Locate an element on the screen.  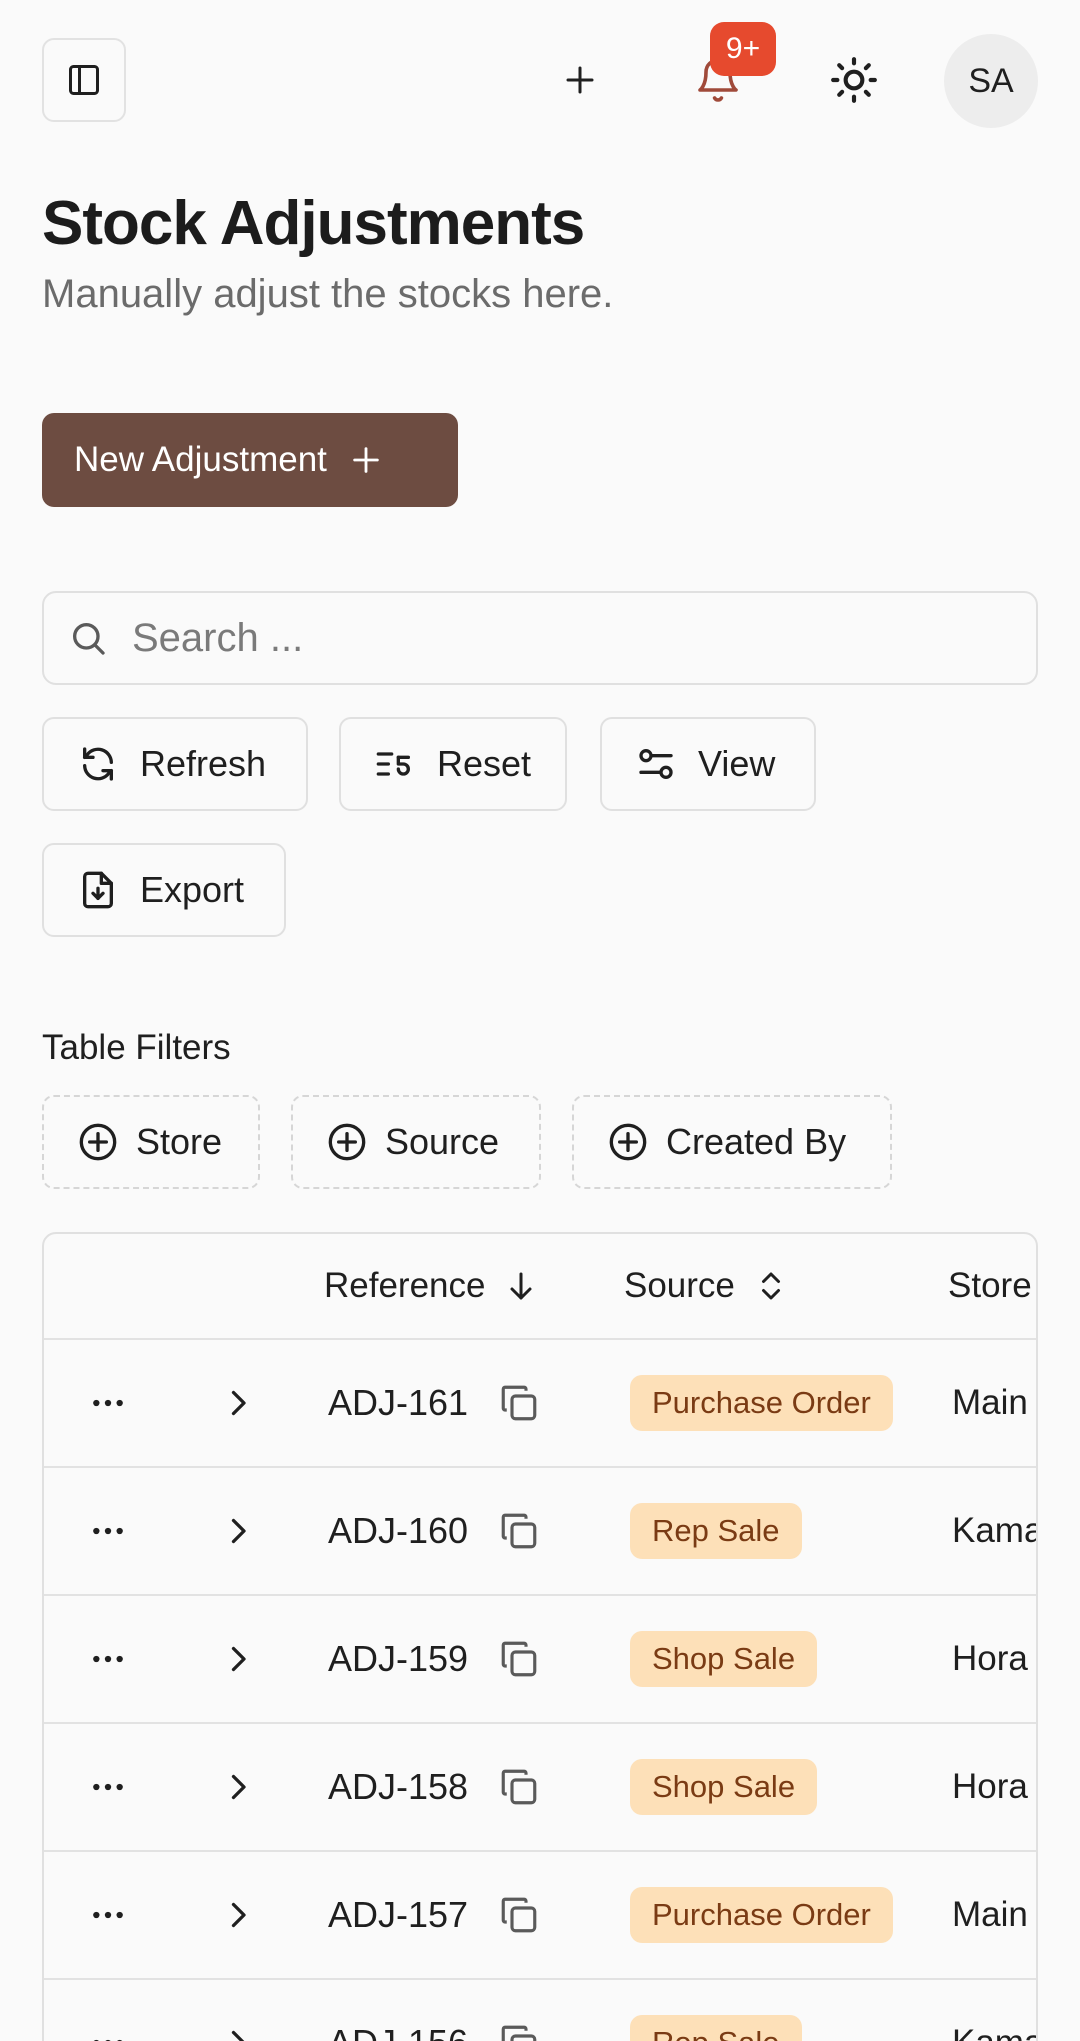
column-store-label: Store is located at coordinates (990, 1285).